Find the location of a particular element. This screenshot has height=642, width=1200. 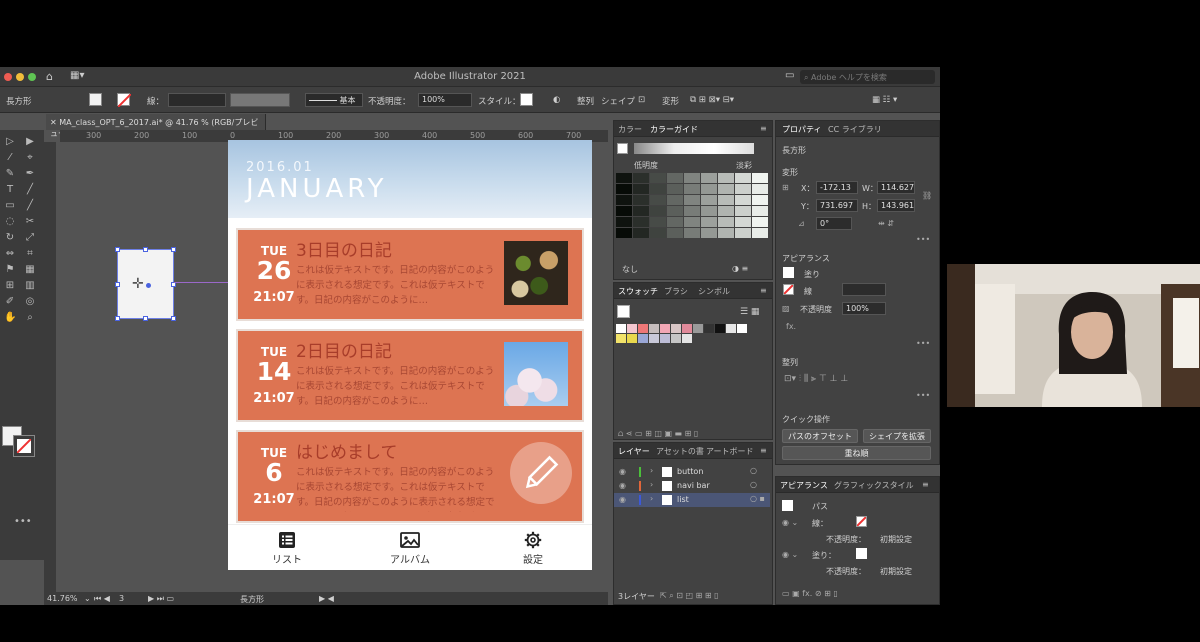

direct-selection-tool-icon: ▶ is located at coordinates (30, 142).